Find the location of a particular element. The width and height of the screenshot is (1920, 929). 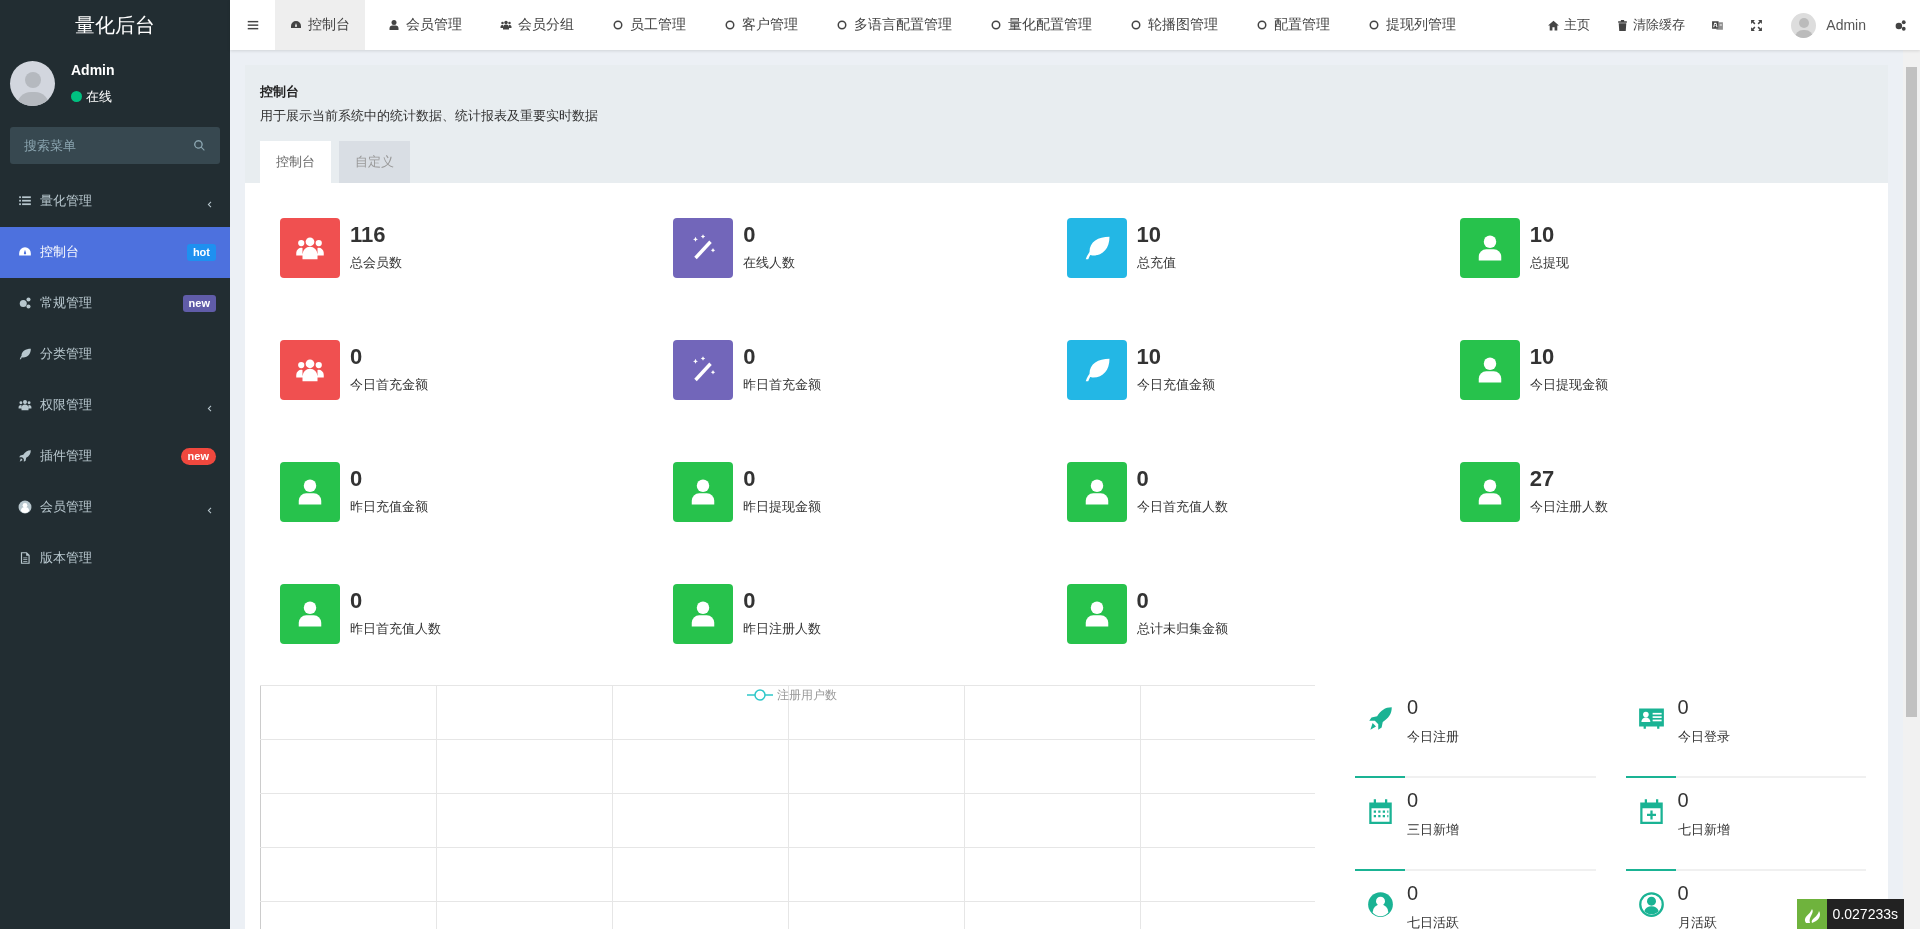

menu-label: 插件管理 is located at coordinates (66, 456).